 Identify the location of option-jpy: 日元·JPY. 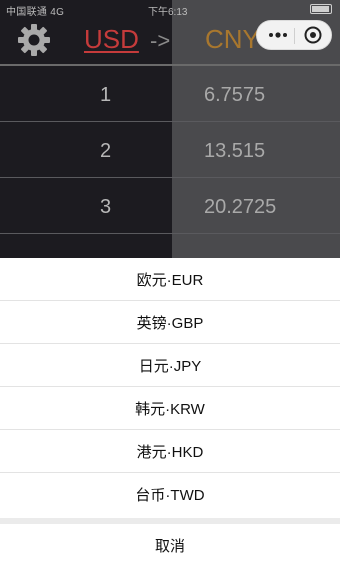
(170, 365).